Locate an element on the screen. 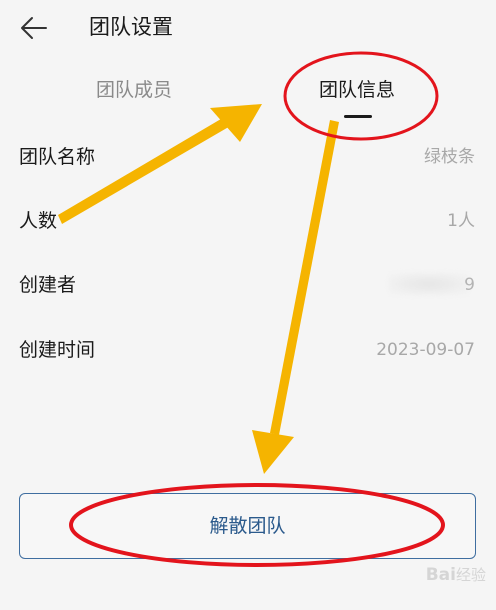  info-row-creator: 创建者 9 is located at coordinates (248, 285).